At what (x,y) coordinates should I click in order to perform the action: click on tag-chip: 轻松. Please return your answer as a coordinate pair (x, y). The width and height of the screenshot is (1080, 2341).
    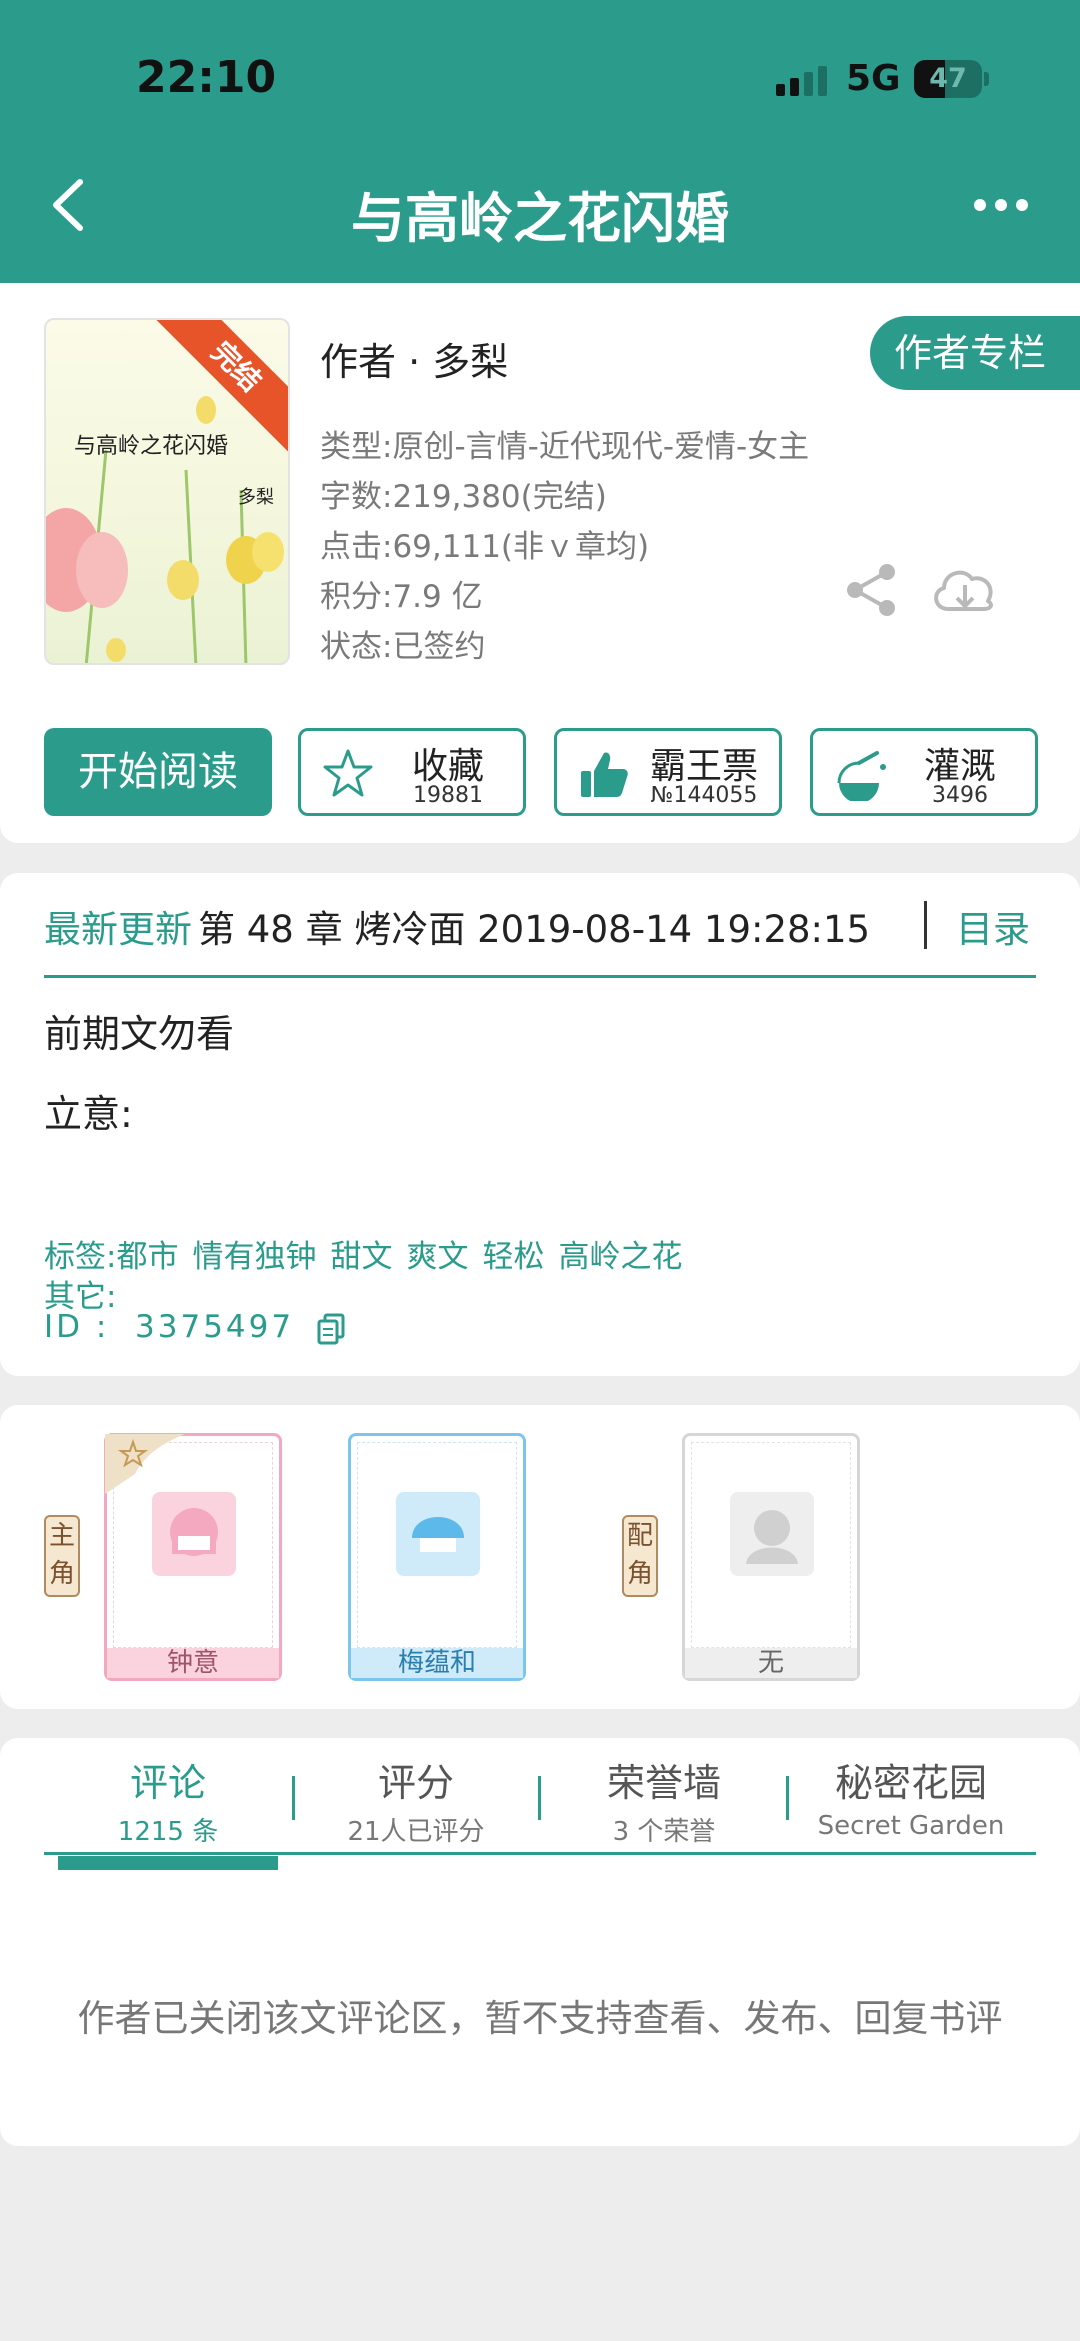
    Looking at the image, I should click on (513, 1257).